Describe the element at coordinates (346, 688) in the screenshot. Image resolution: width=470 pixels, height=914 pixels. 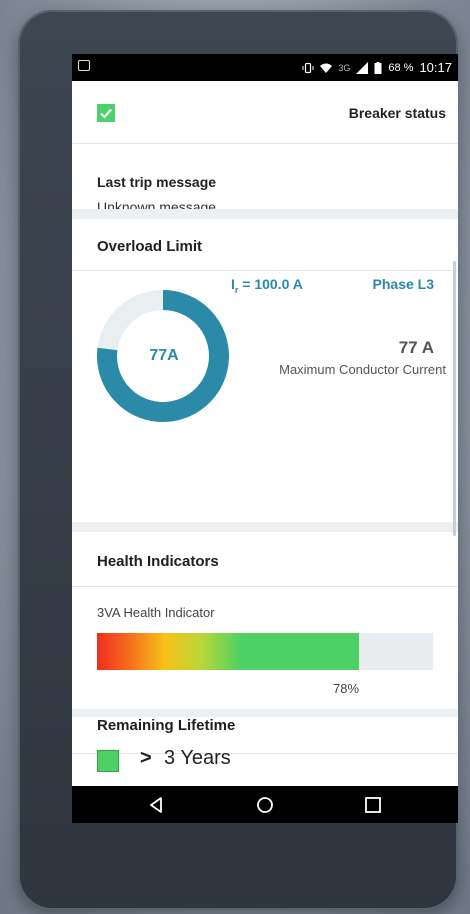
I see `health-percent: 78%` at that location.